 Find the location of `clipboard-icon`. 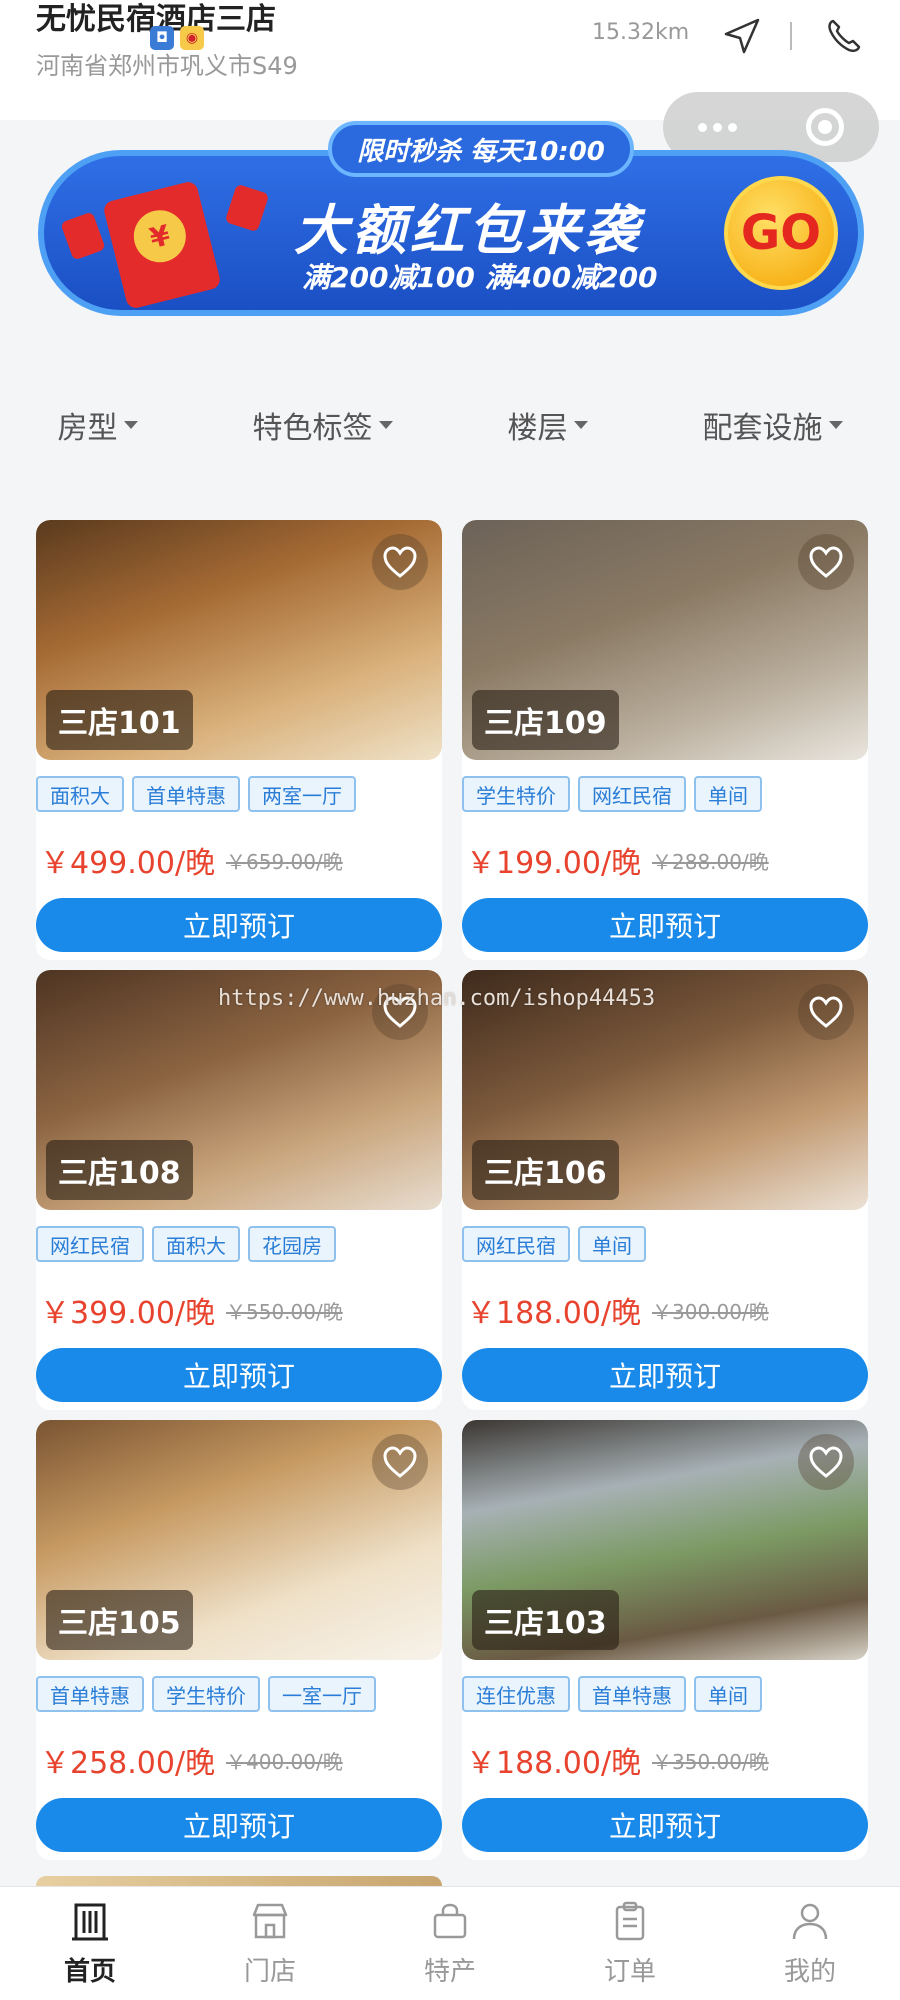

clipboard-icon is located at coordinates (630, 1921).